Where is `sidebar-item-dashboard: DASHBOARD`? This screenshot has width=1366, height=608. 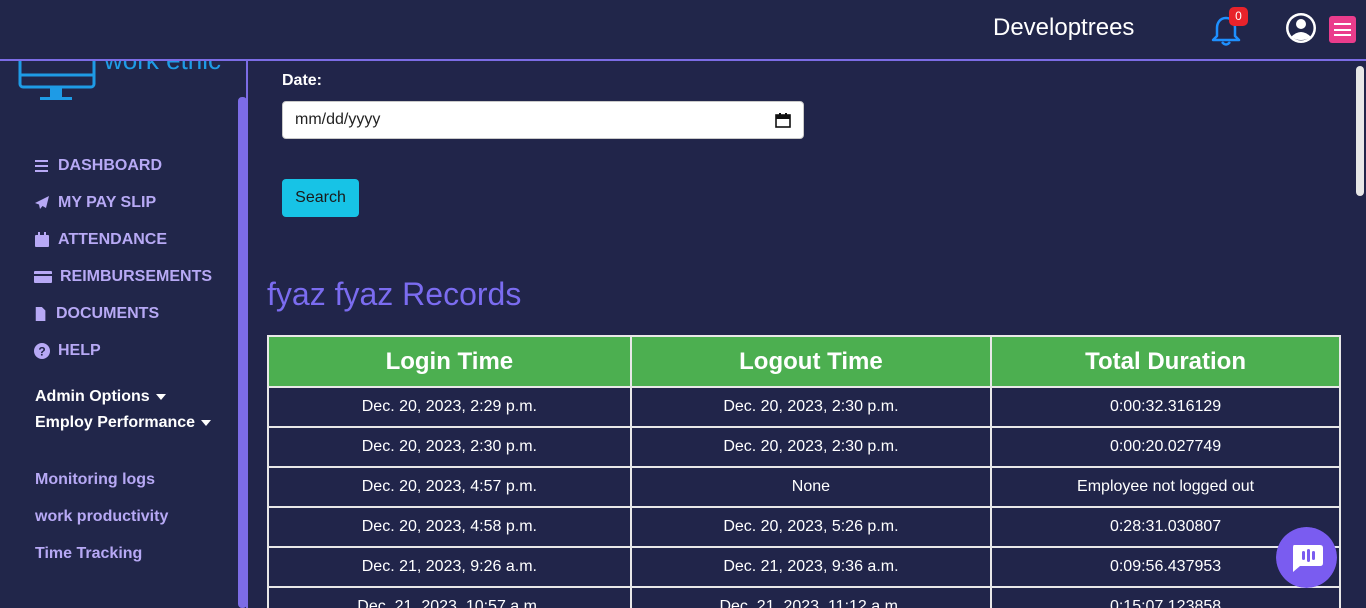
sidebar-item-dashboard: DASHBOARD is located at coordinates (98, 166).